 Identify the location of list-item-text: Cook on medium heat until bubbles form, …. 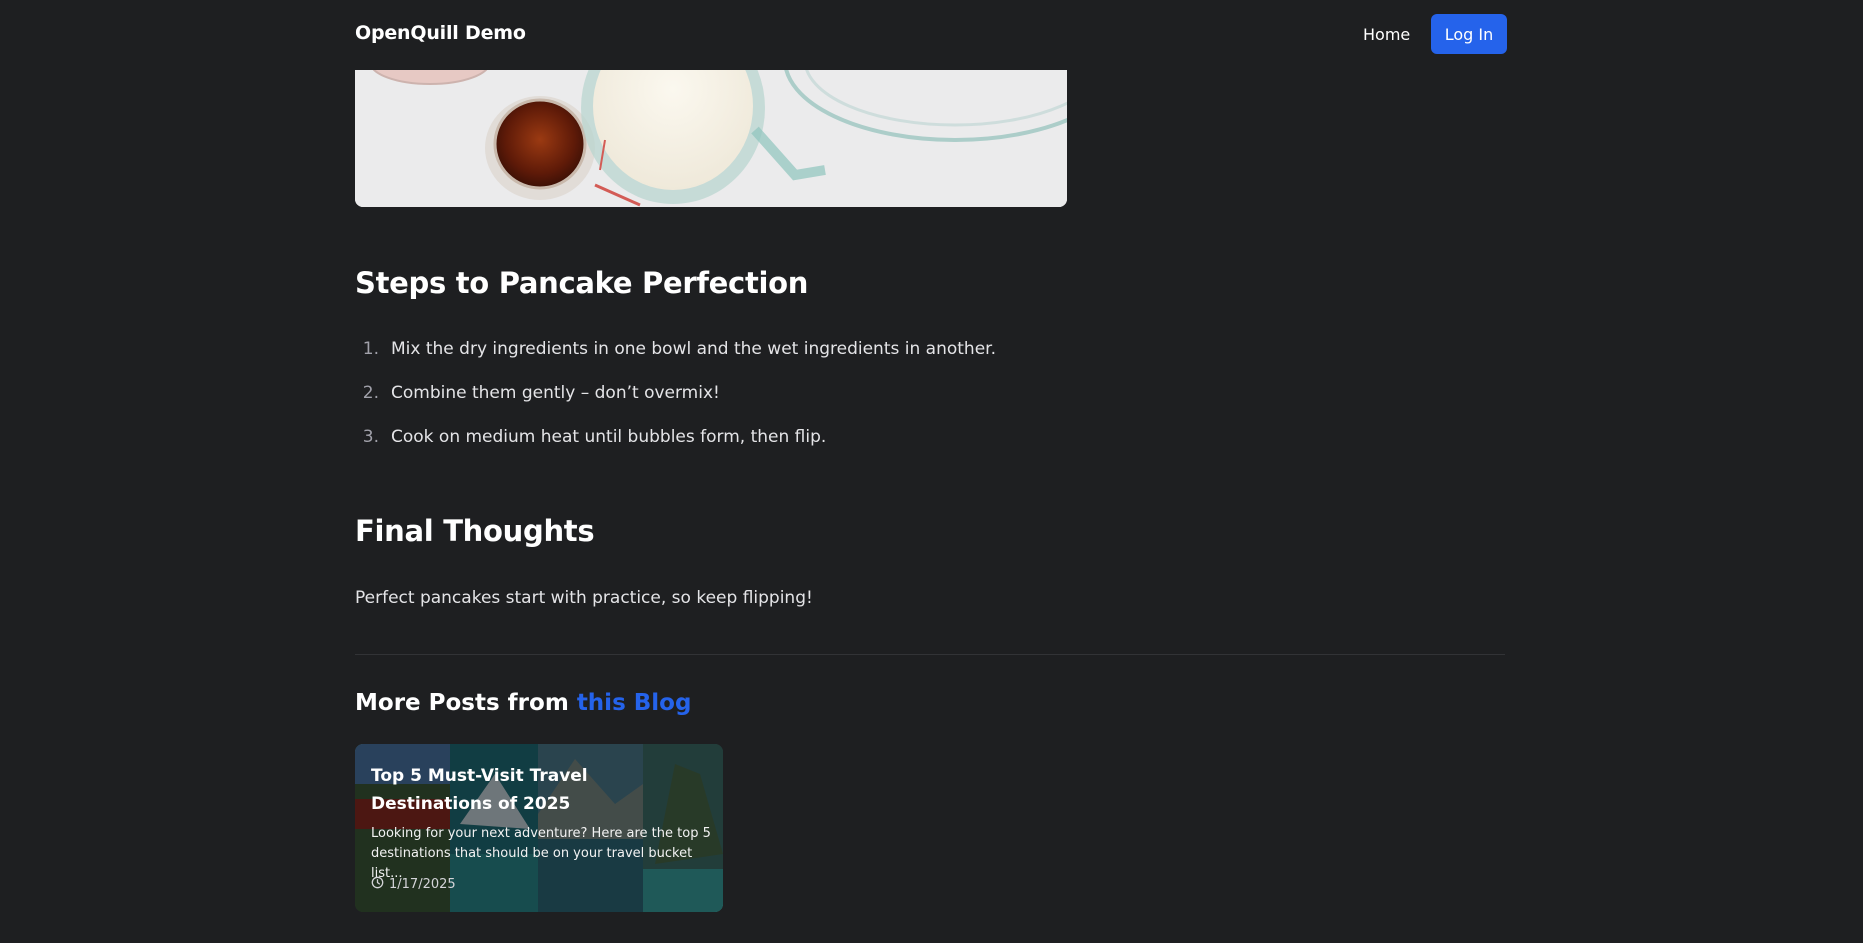
(609, 437).